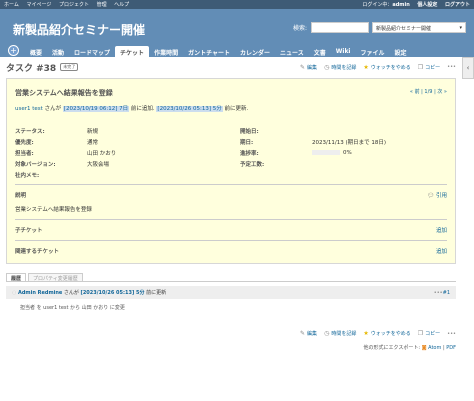  Describe the element at coordinates (377, 5) in the screenshot. I see `logged-in-label: ログイン中：` at that location.